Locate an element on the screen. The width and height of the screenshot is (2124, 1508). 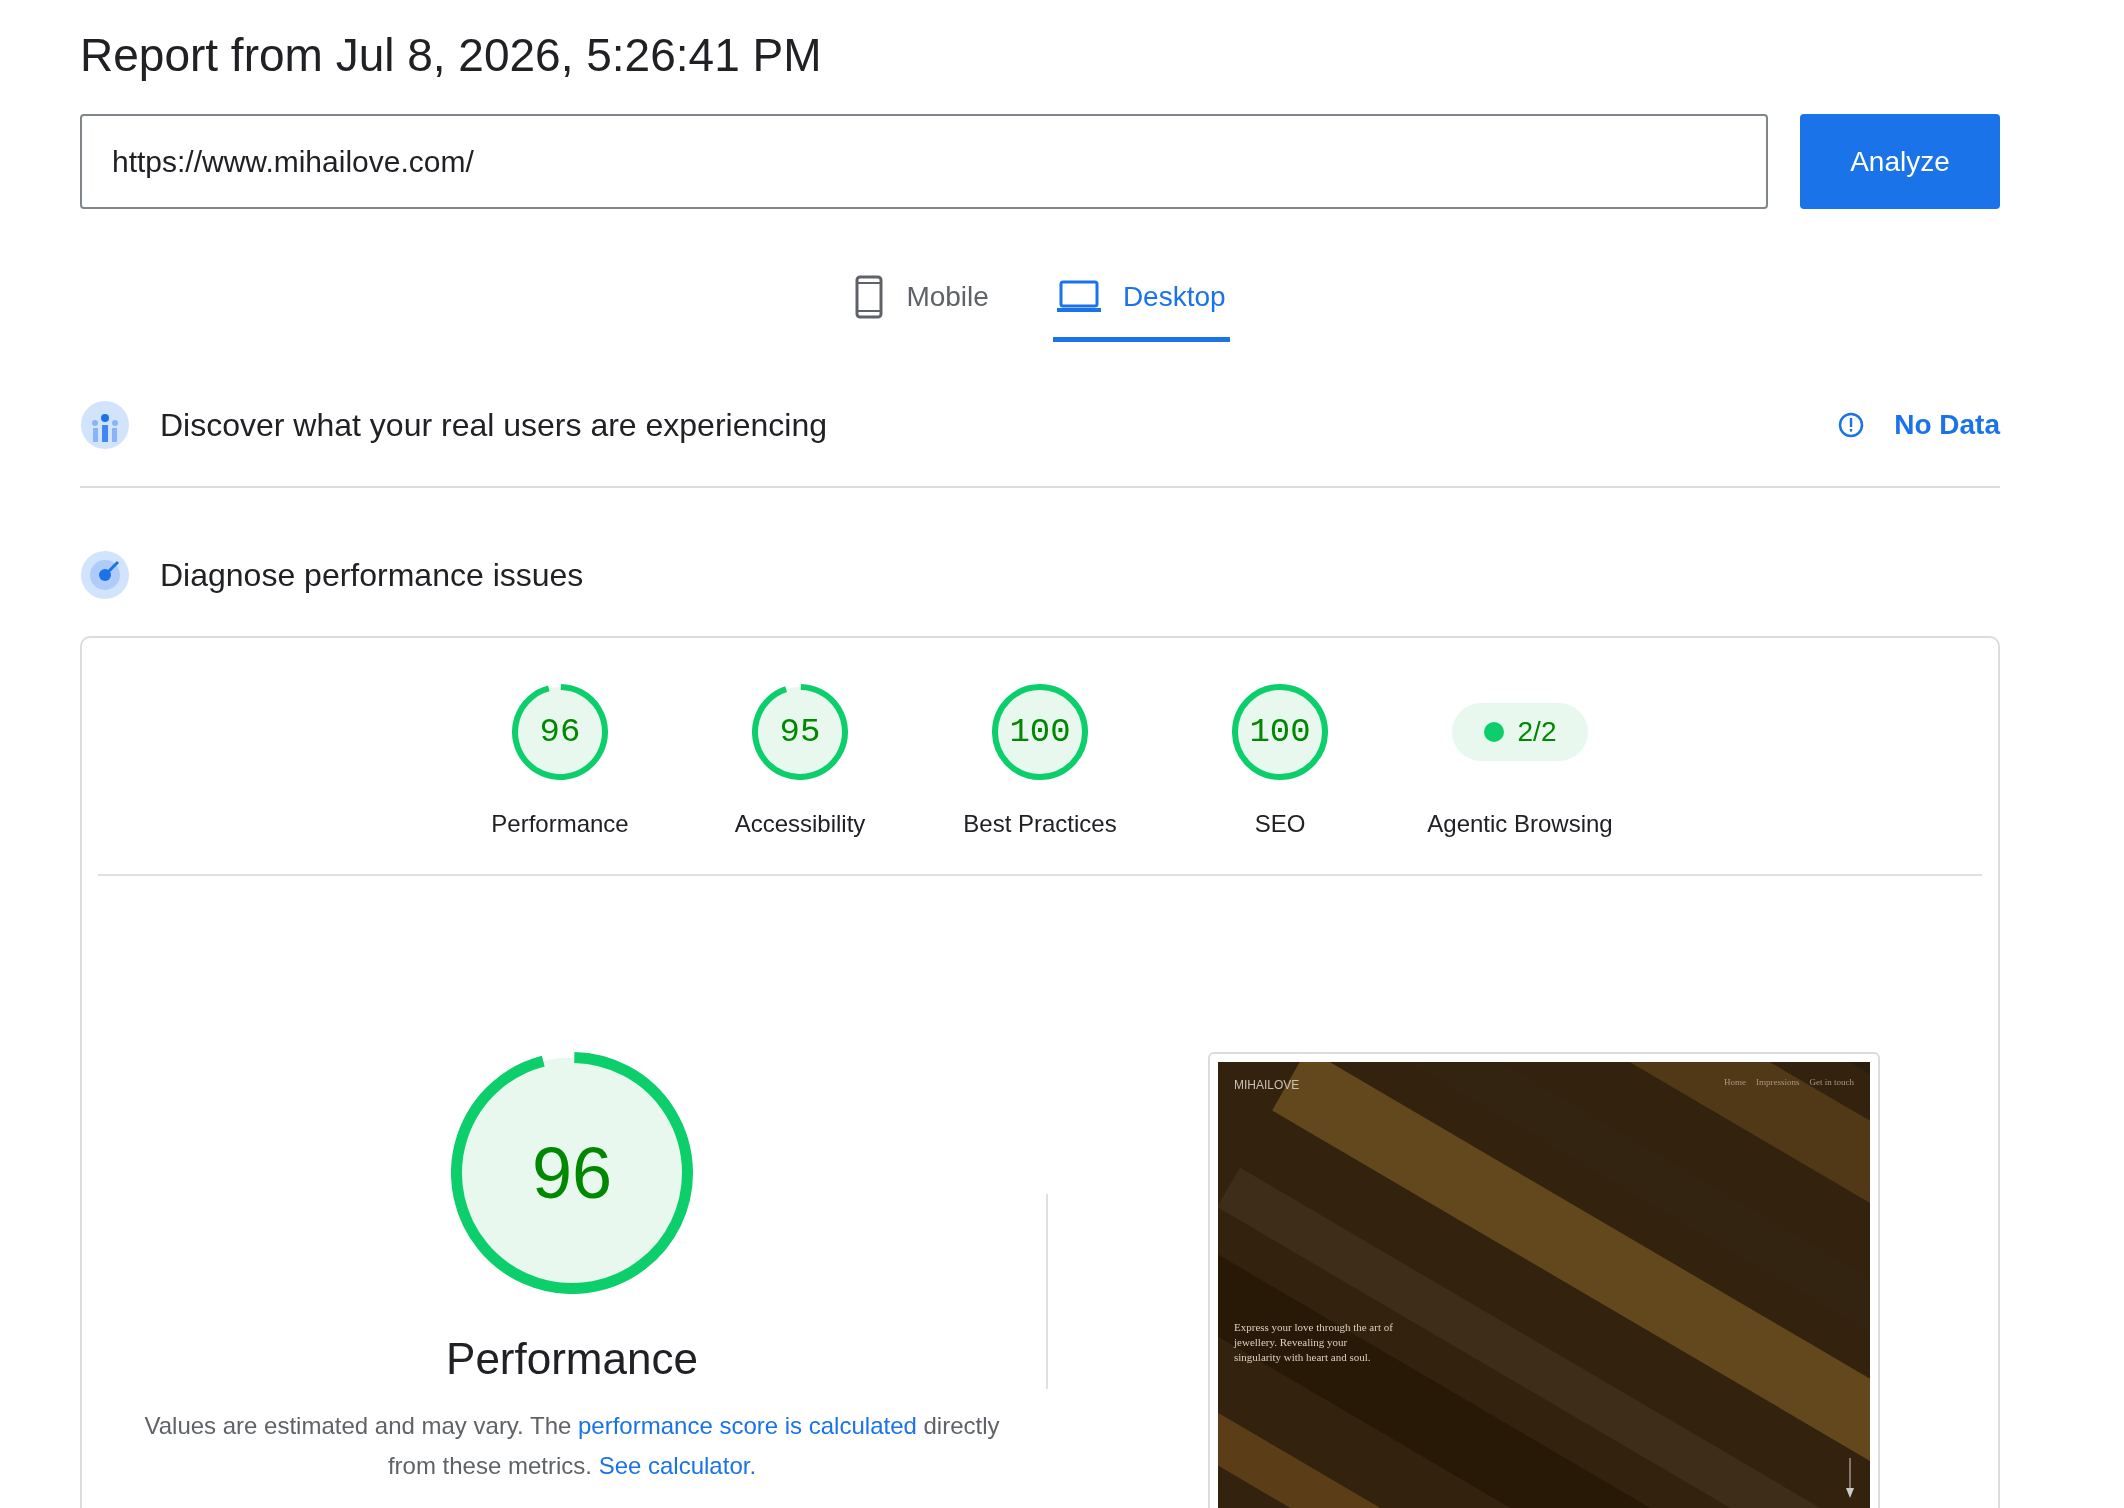
category-label: Accessibility is located at coordinates (800, 824).